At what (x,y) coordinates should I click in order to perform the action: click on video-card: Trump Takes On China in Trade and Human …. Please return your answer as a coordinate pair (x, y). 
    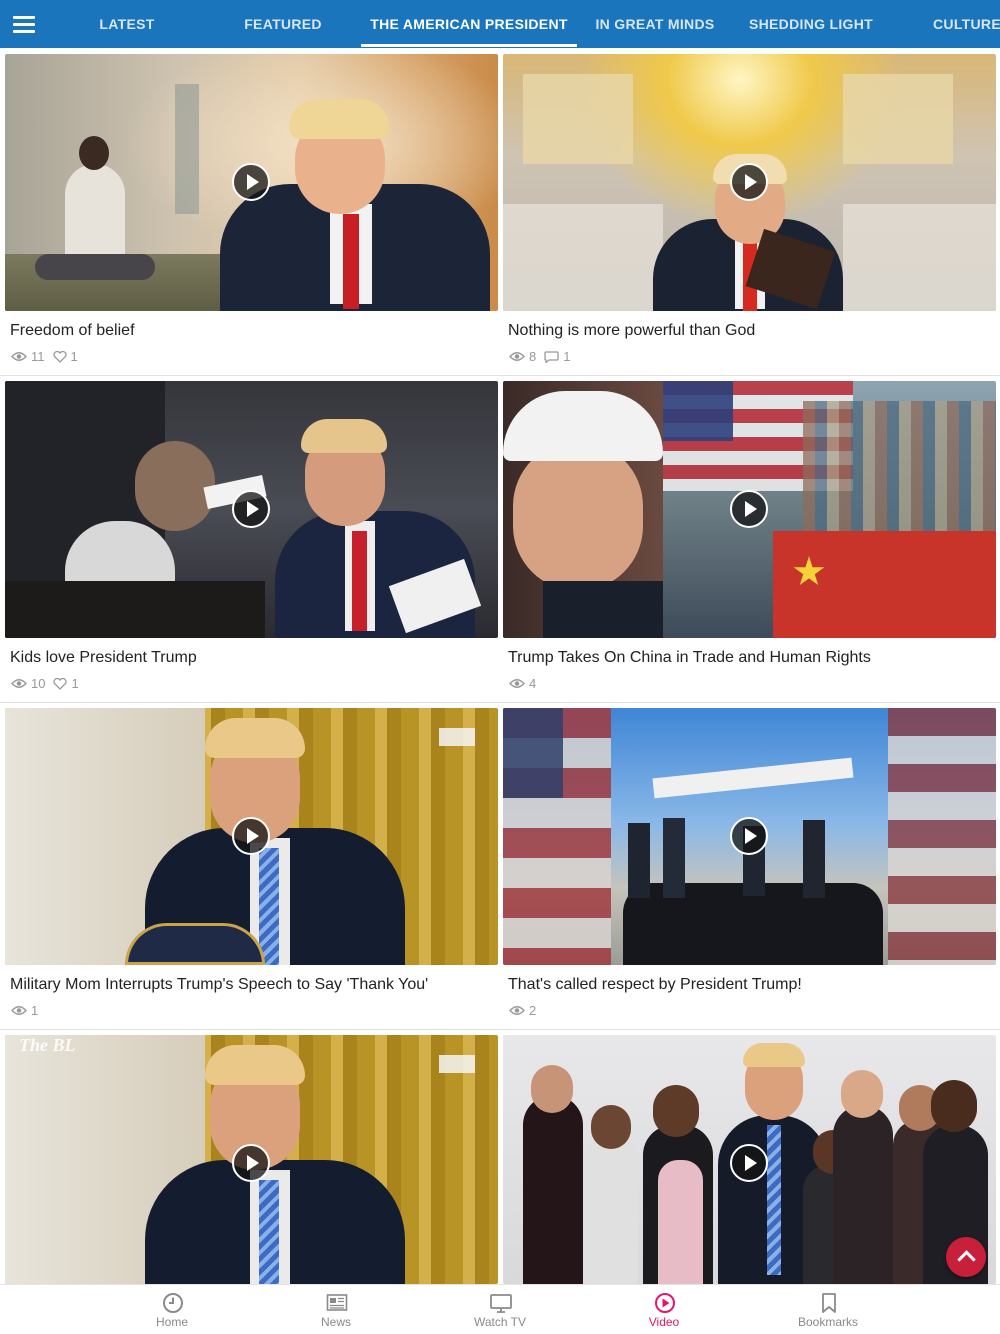
    Looking at the image, I should click on (749, 542).